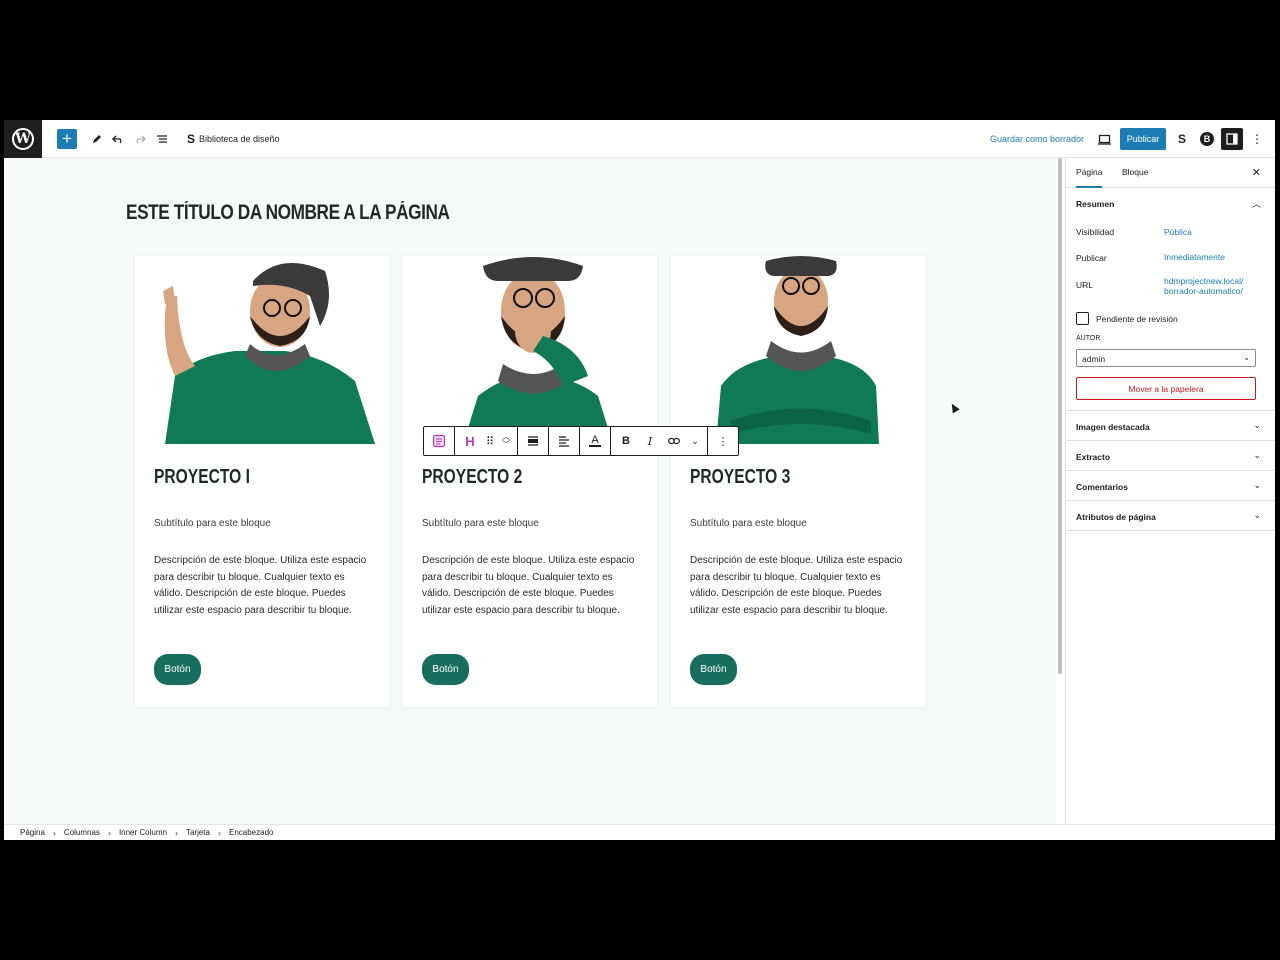 Image resolution: width=1280 pixels, height=960 pixels. What do you see at coordinates (1135, 172) in the screenshot?
I see `tab-block: Bloque` at bounding box center [1135, 172].